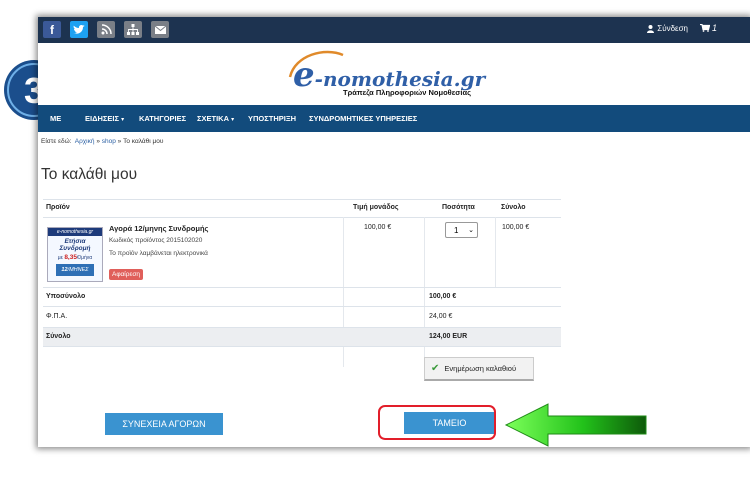 The image size is (750, 491). I want to click on total-label: Σύνολο, so click(58, 336).